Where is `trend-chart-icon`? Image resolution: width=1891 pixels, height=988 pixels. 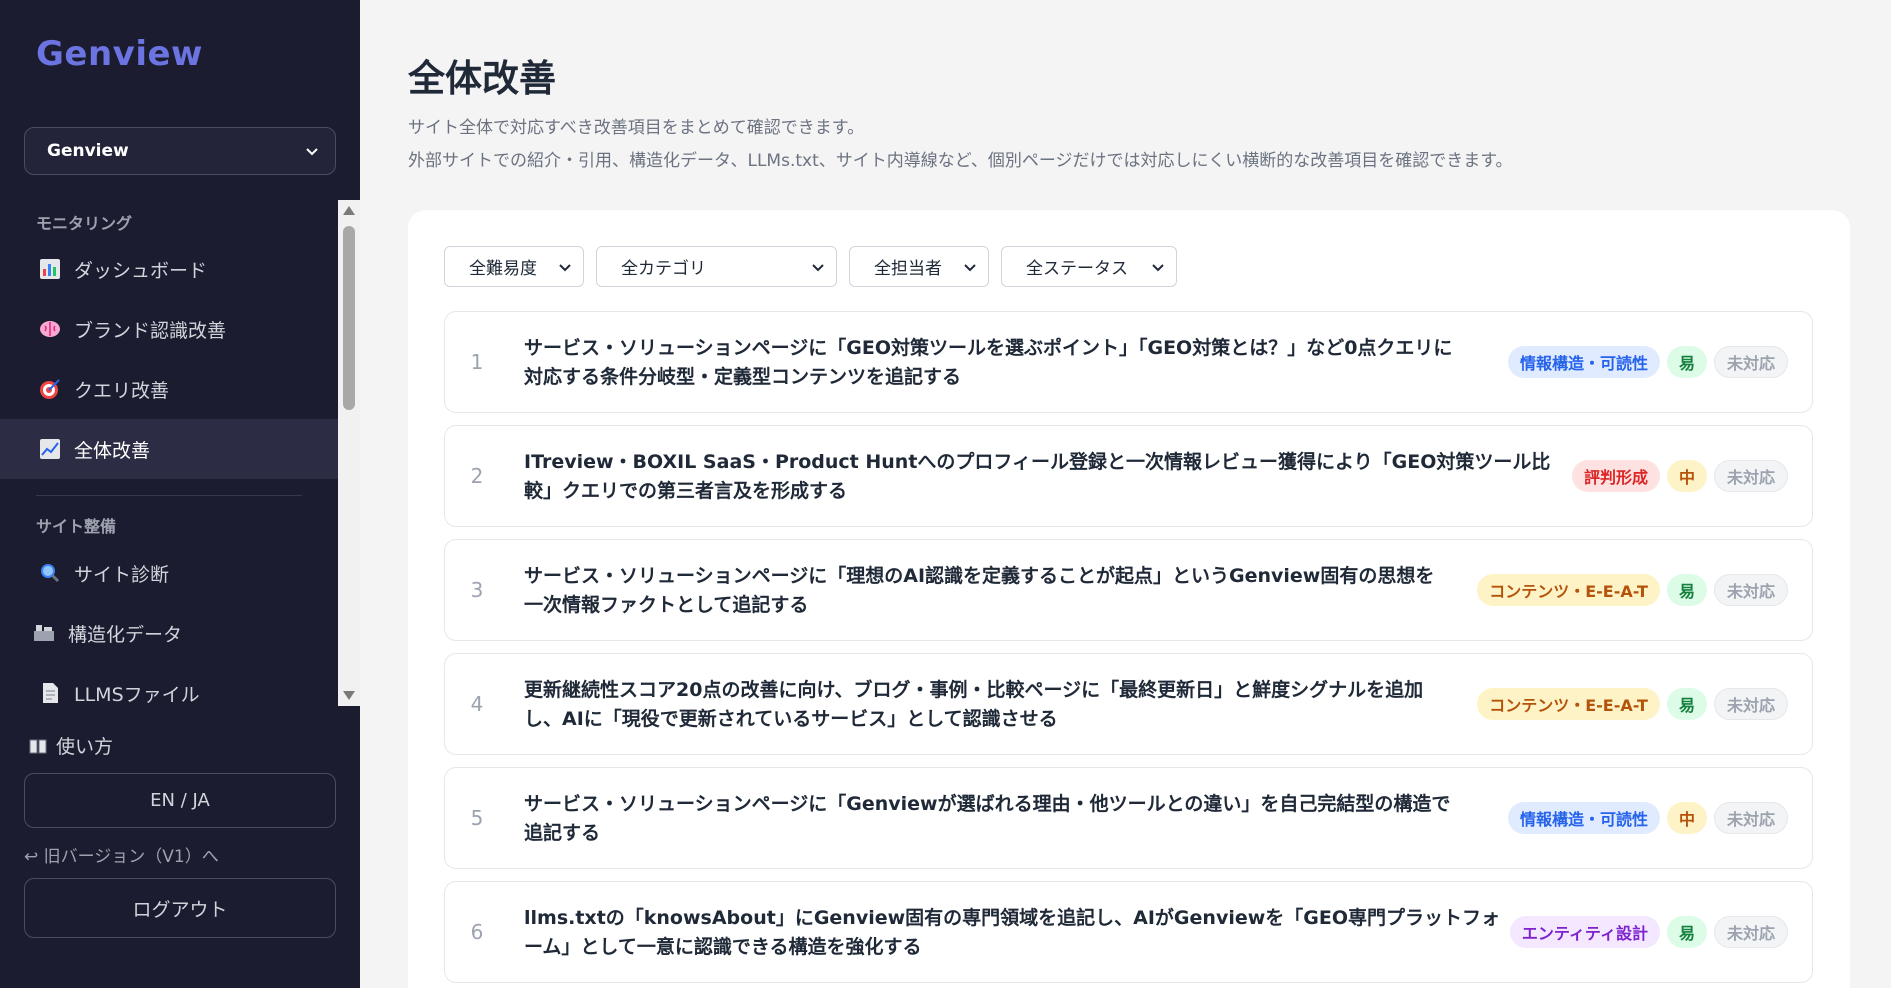 trend-chart-icon is located at coordinates (50, 449).